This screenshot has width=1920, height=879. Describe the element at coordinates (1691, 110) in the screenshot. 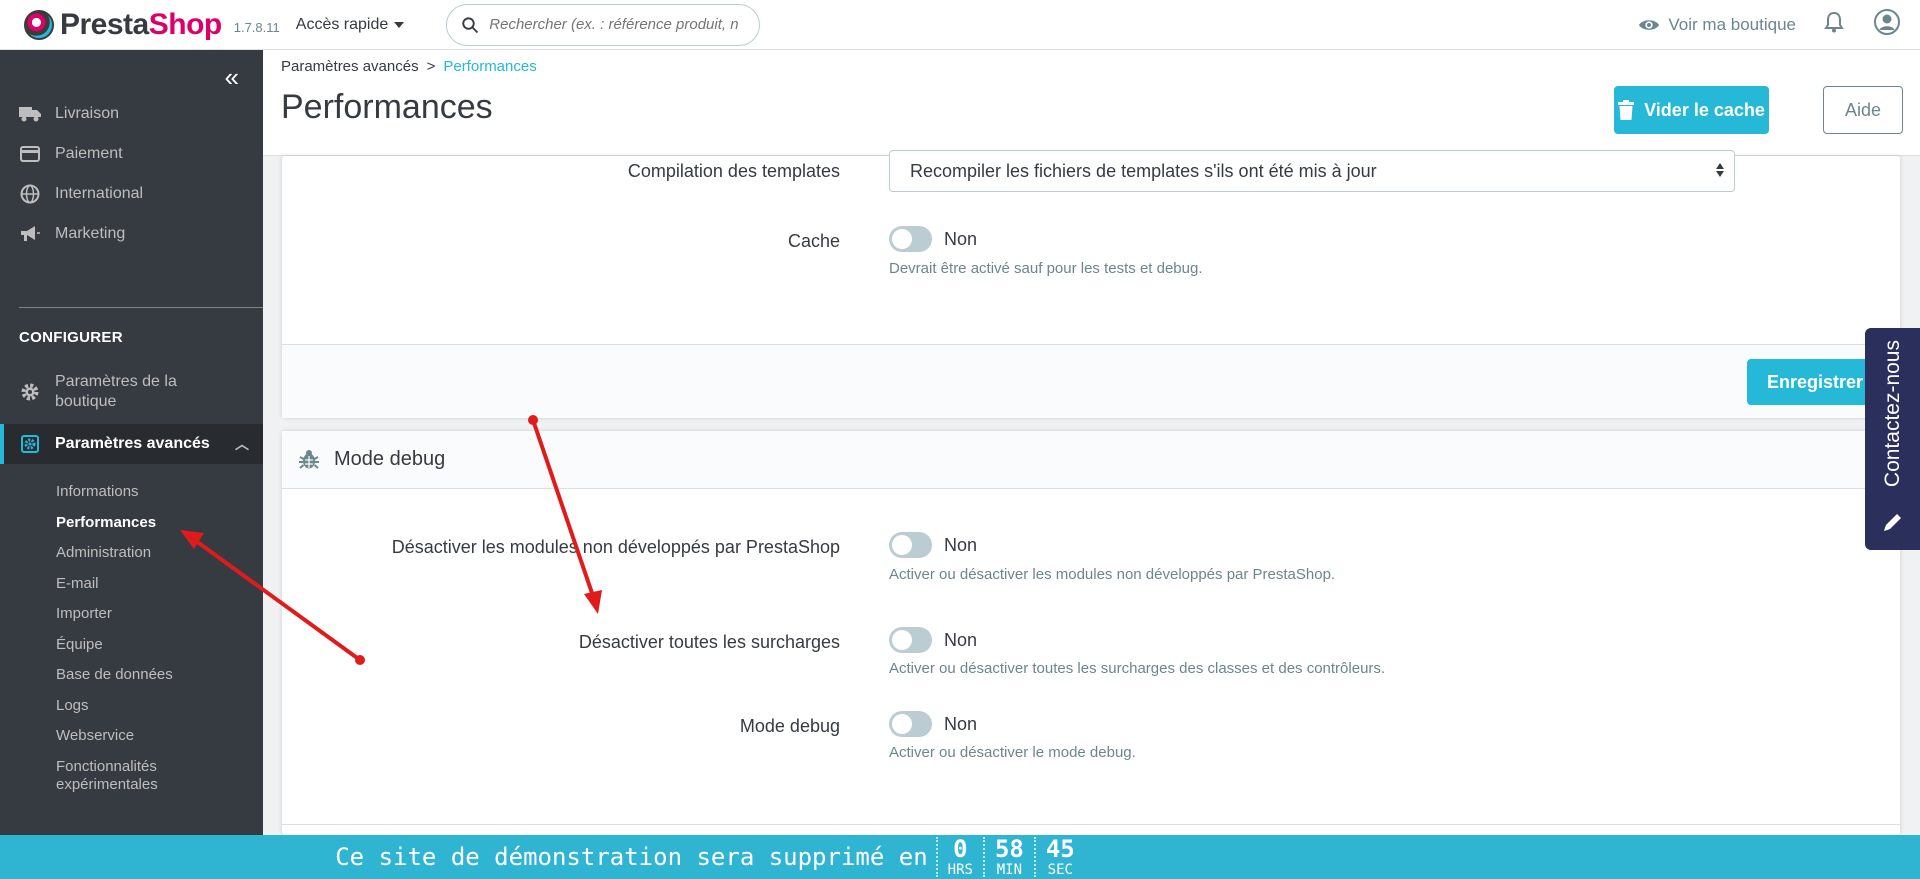

I see `clear-cache-button: Vider le cache` at that location.